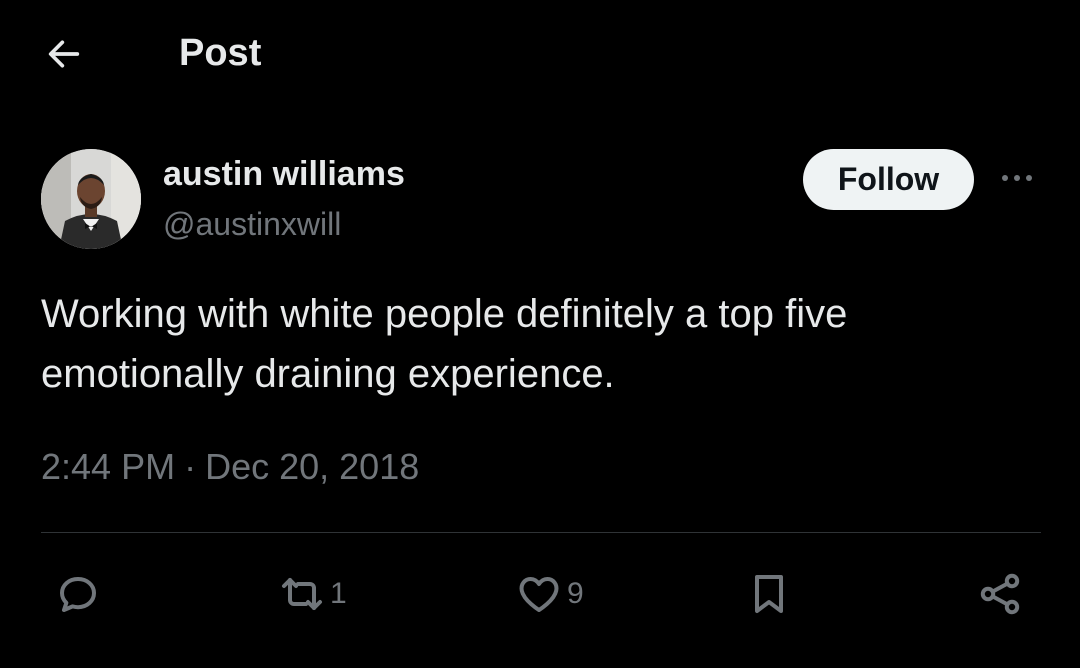 This screenshot has height=668, width=1080. I want to click on more-options-button, so click(1017, 178).